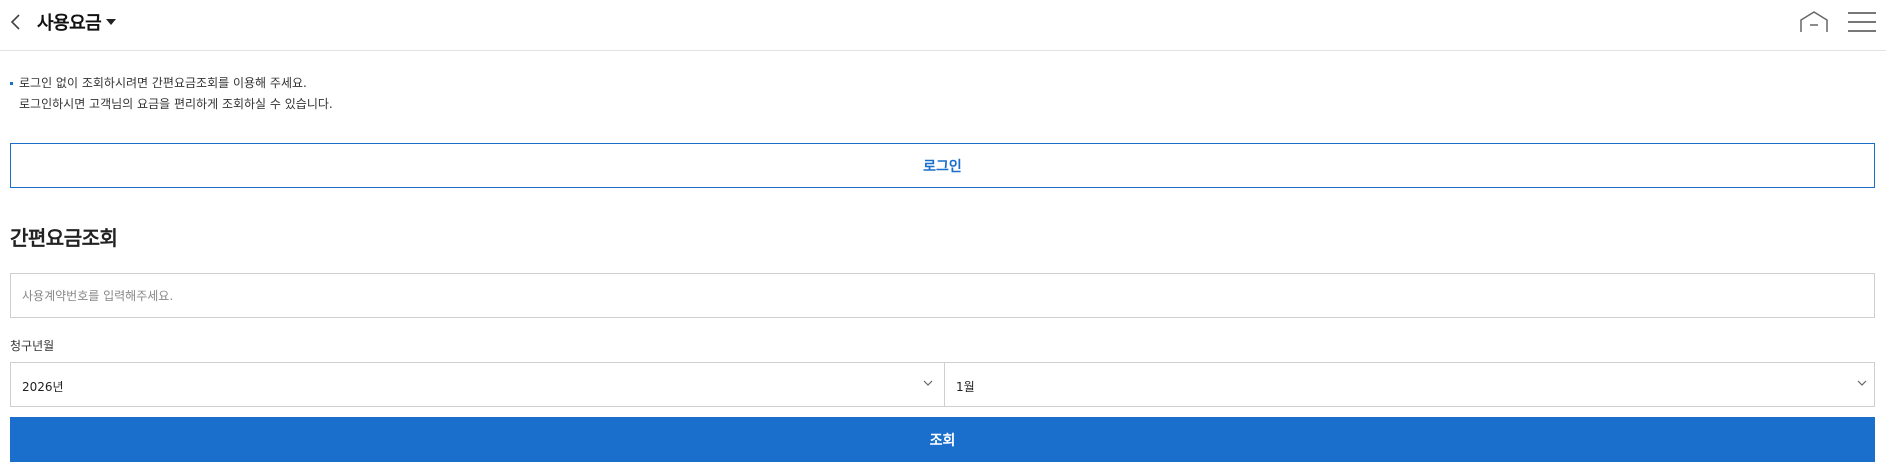 The image size is (1886, 469). What do you see at coordinates (176, 104) in the screenshot?
I see `notice-line-2: 로그인하시면 고객님의 요금을 편리하게 조회하실 수 있습니다.` at bounding box center [176, 104].